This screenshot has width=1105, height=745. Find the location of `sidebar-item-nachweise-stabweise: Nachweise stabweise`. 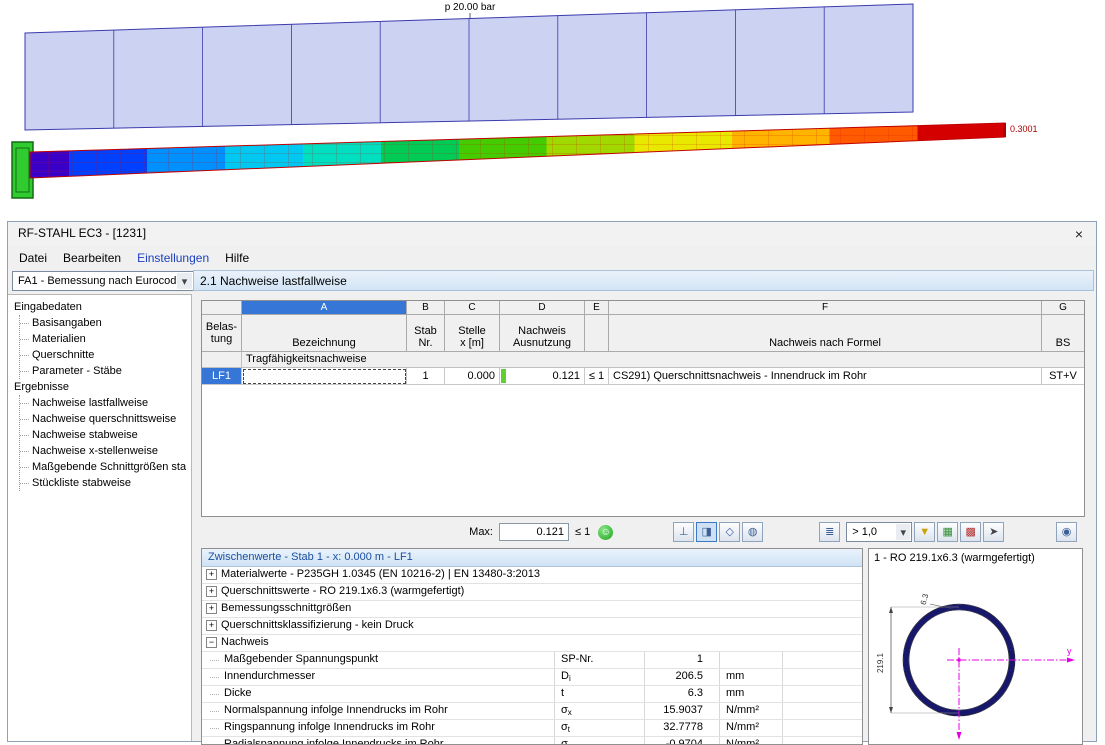

sidebar-item-nachweise-stabweise: Nachweise stabweise is located at coordinates (105, 435).